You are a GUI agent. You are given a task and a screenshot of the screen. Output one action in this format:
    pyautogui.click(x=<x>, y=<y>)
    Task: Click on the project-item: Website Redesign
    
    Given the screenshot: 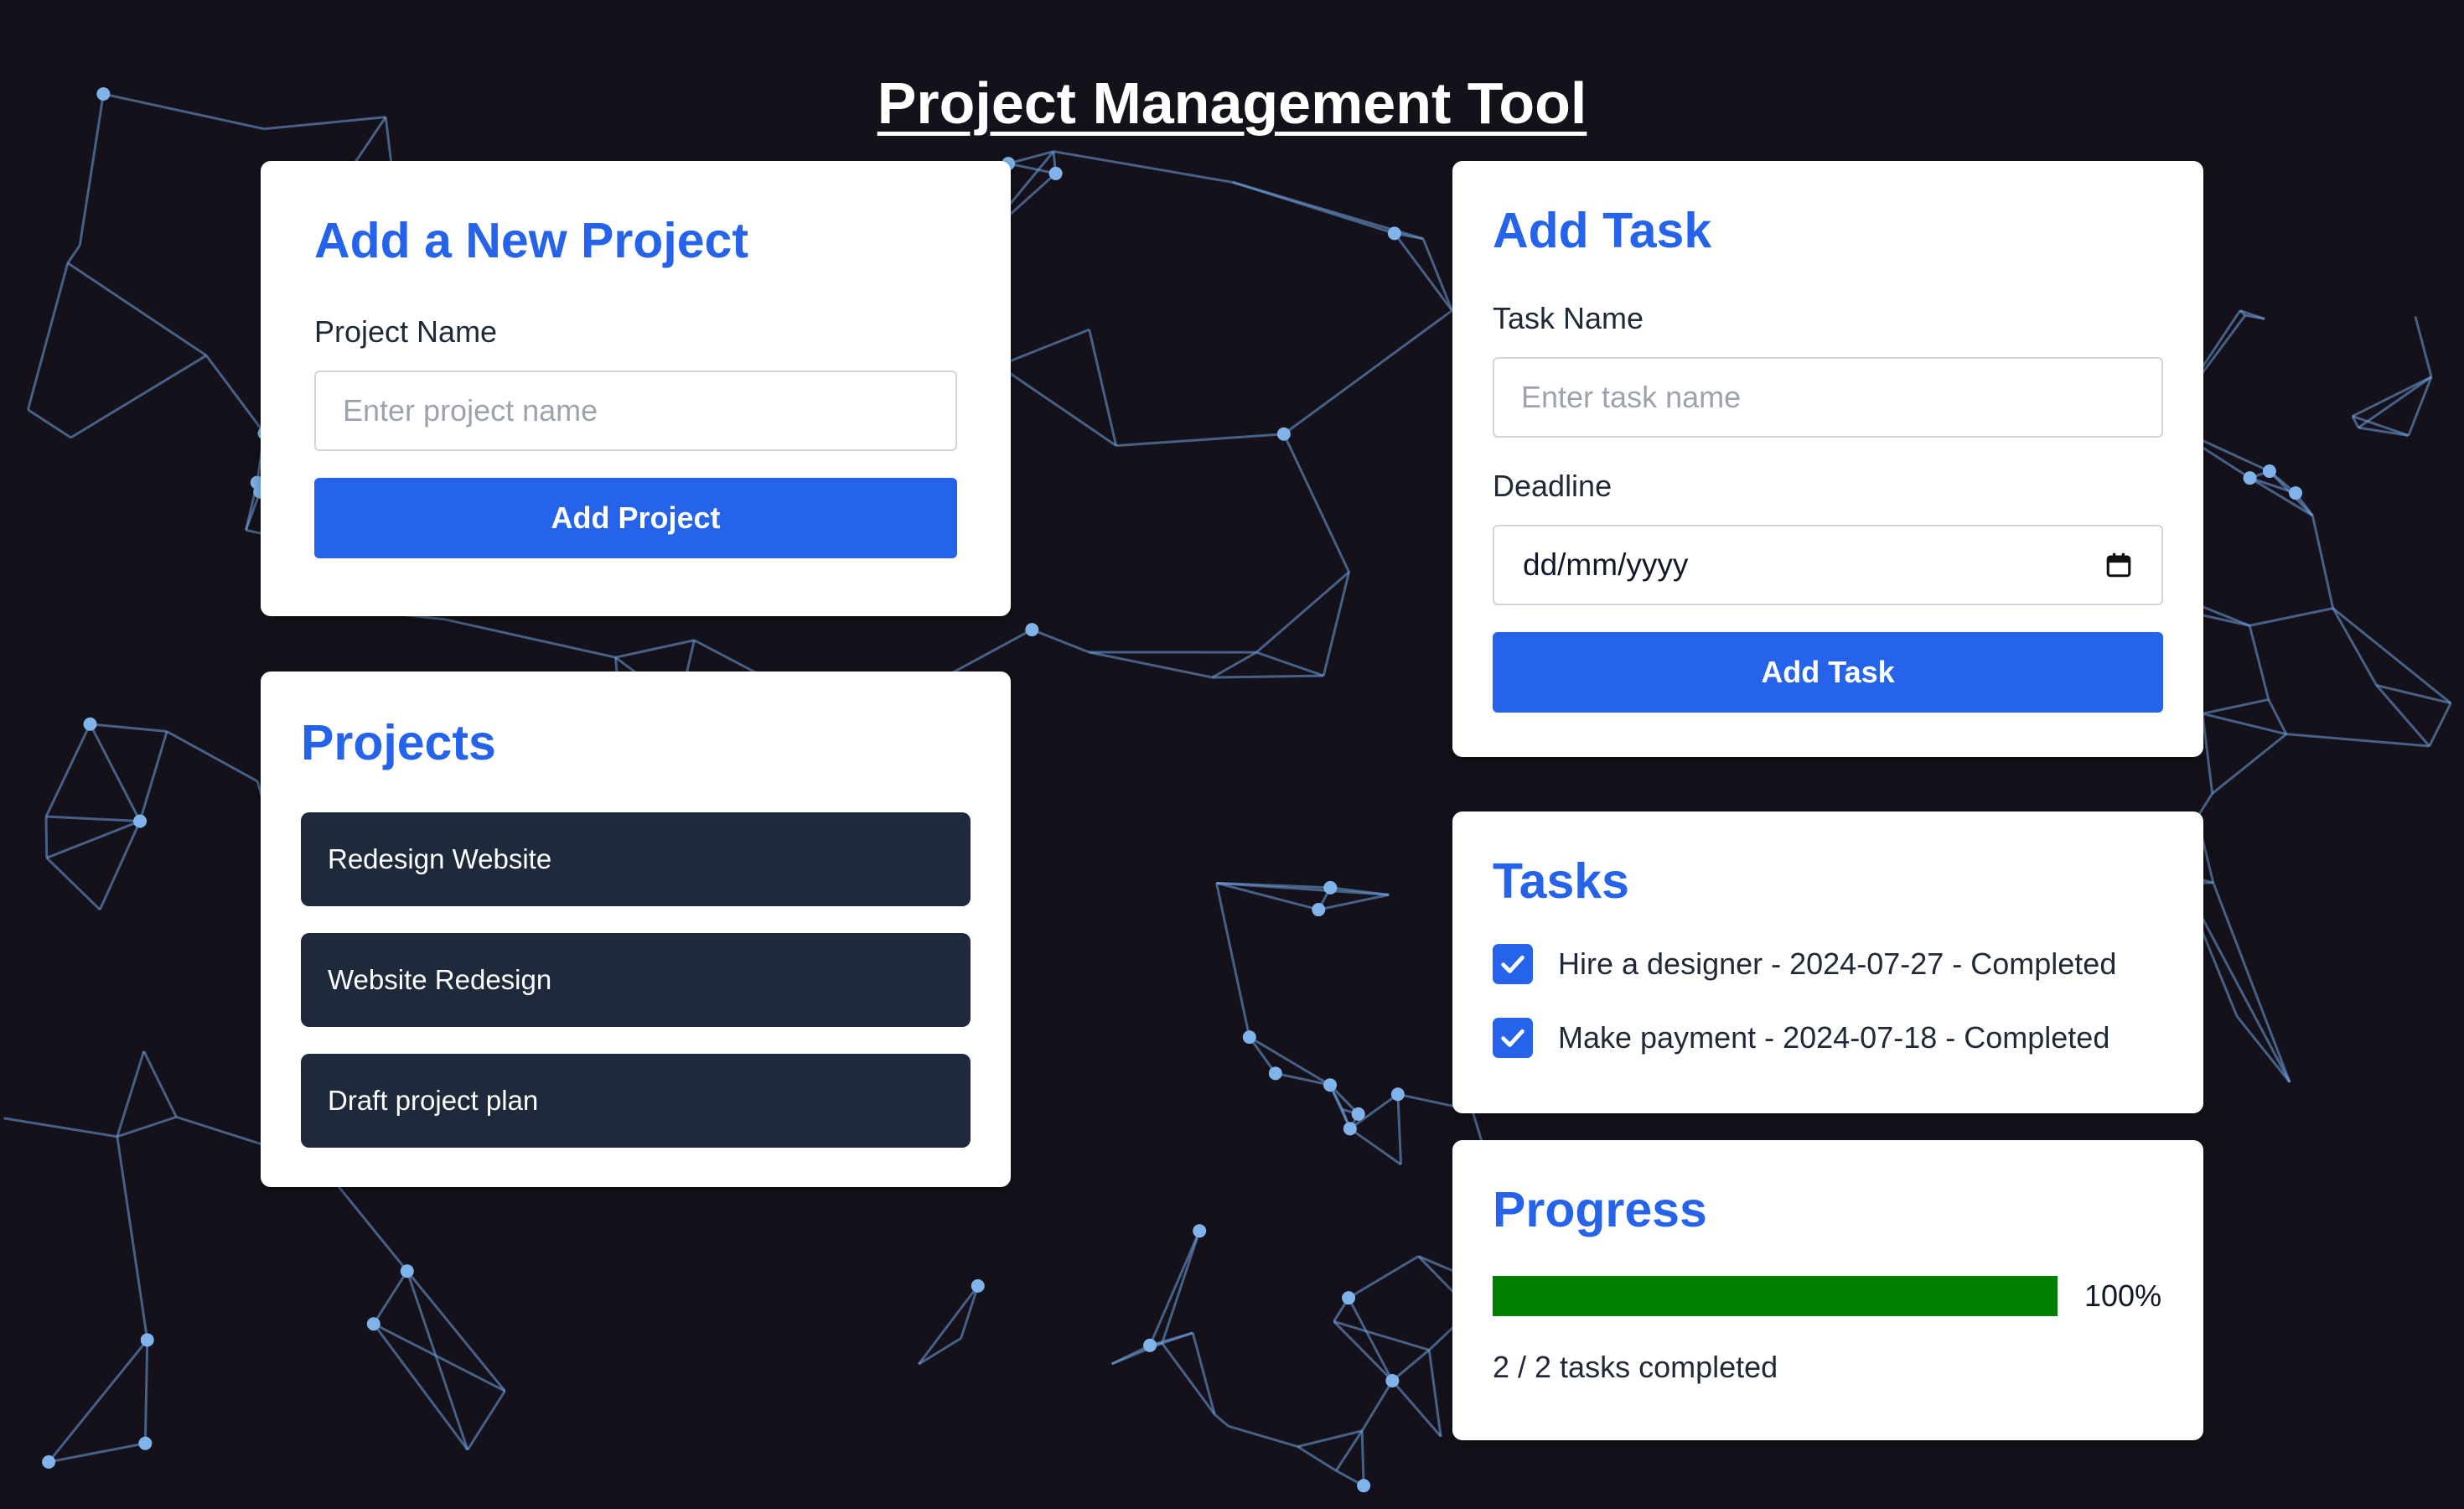 What is the action you would take?
    pyautogui.click(x=636, y=980)
    